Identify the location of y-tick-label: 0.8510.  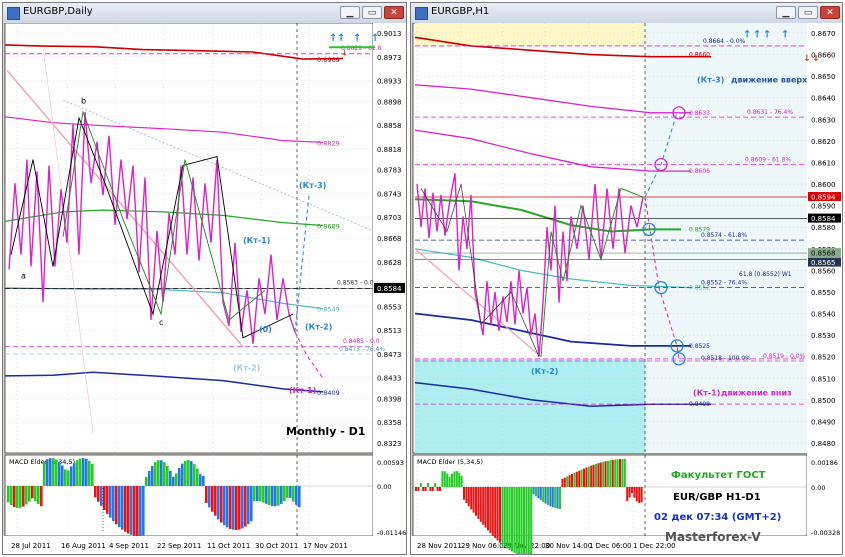
(823, 379).